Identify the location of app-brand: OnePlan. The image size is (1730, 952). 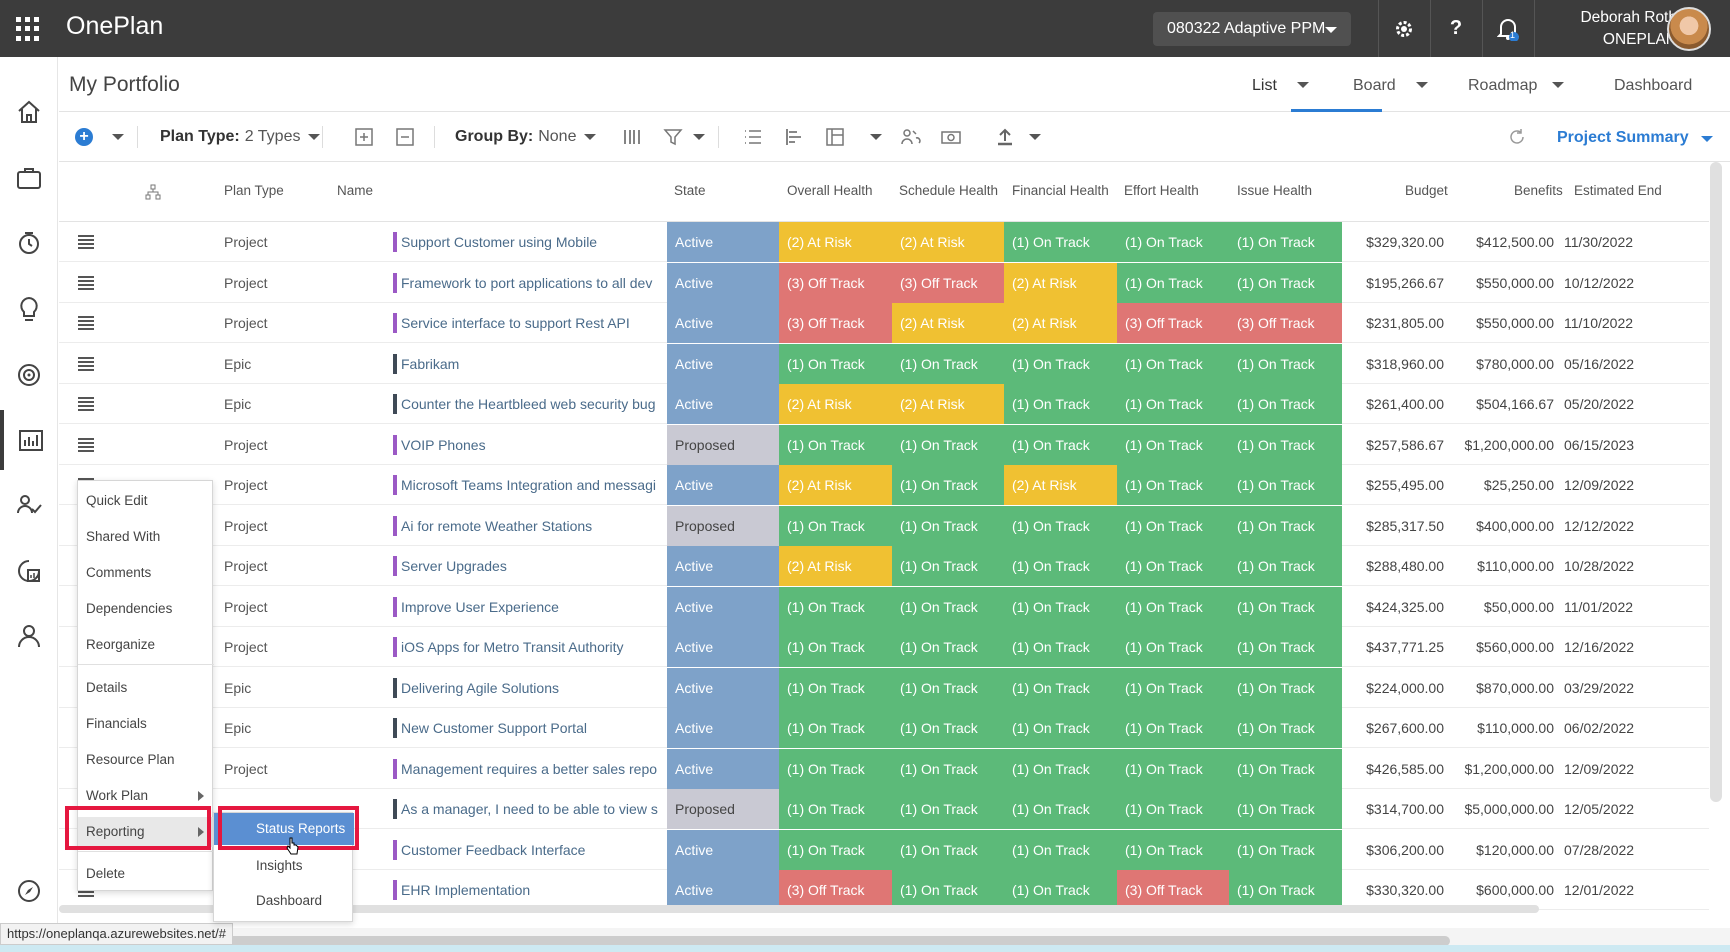
(114, 26).